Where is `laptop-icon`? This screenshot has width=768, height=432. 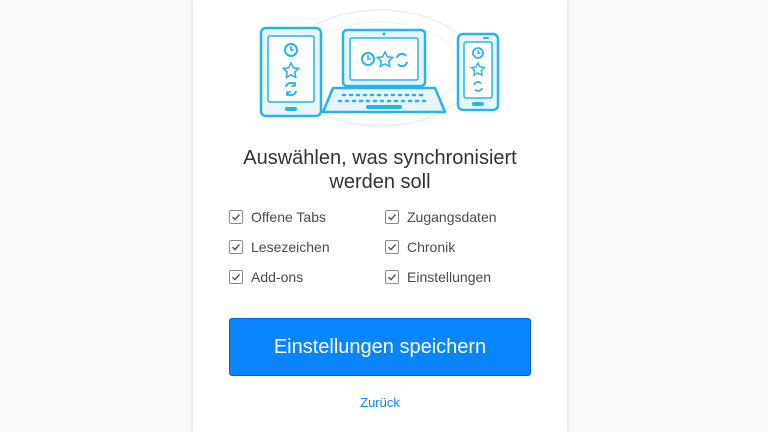
laptop-icon is located at coordinates (384, 71).